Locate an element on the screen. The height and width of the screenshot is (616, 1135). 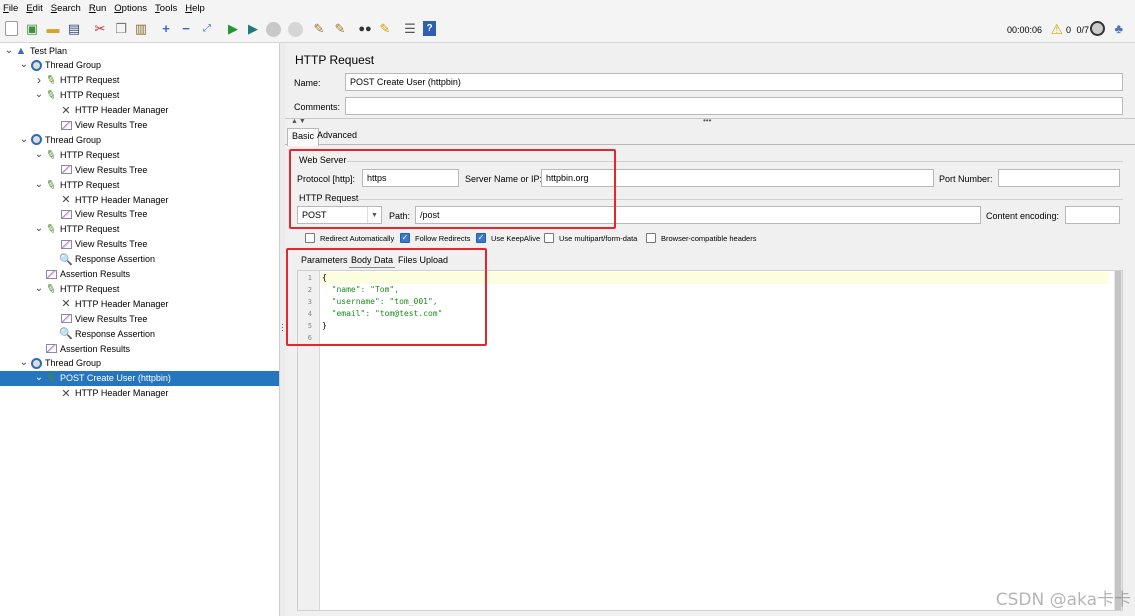
start-no-pauses-icon: ▶ is located at coordinates (253, 29).